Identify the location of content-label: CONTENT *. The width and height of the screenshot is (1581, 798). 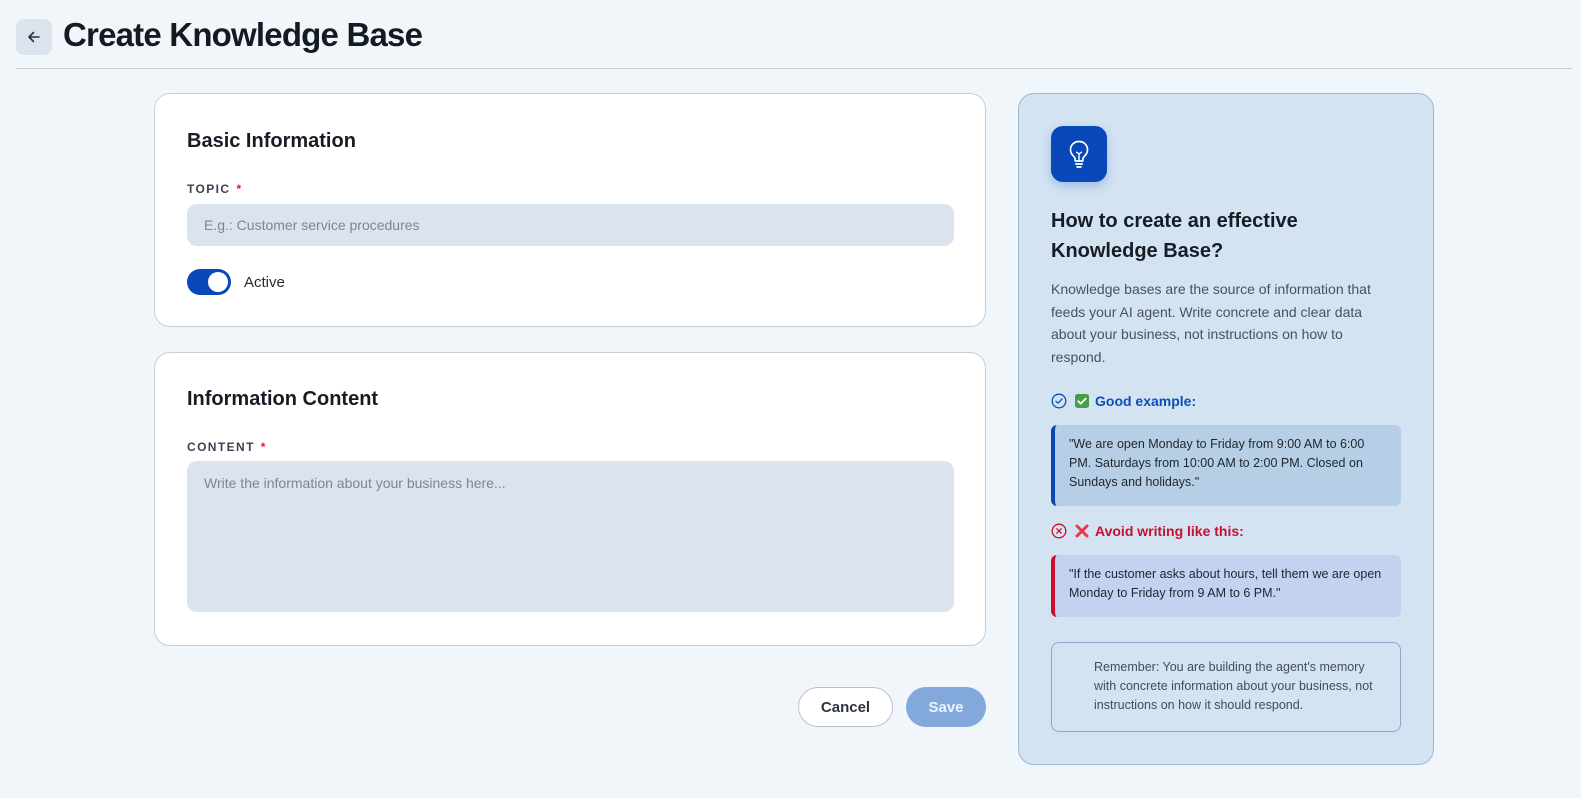
(227, 447).